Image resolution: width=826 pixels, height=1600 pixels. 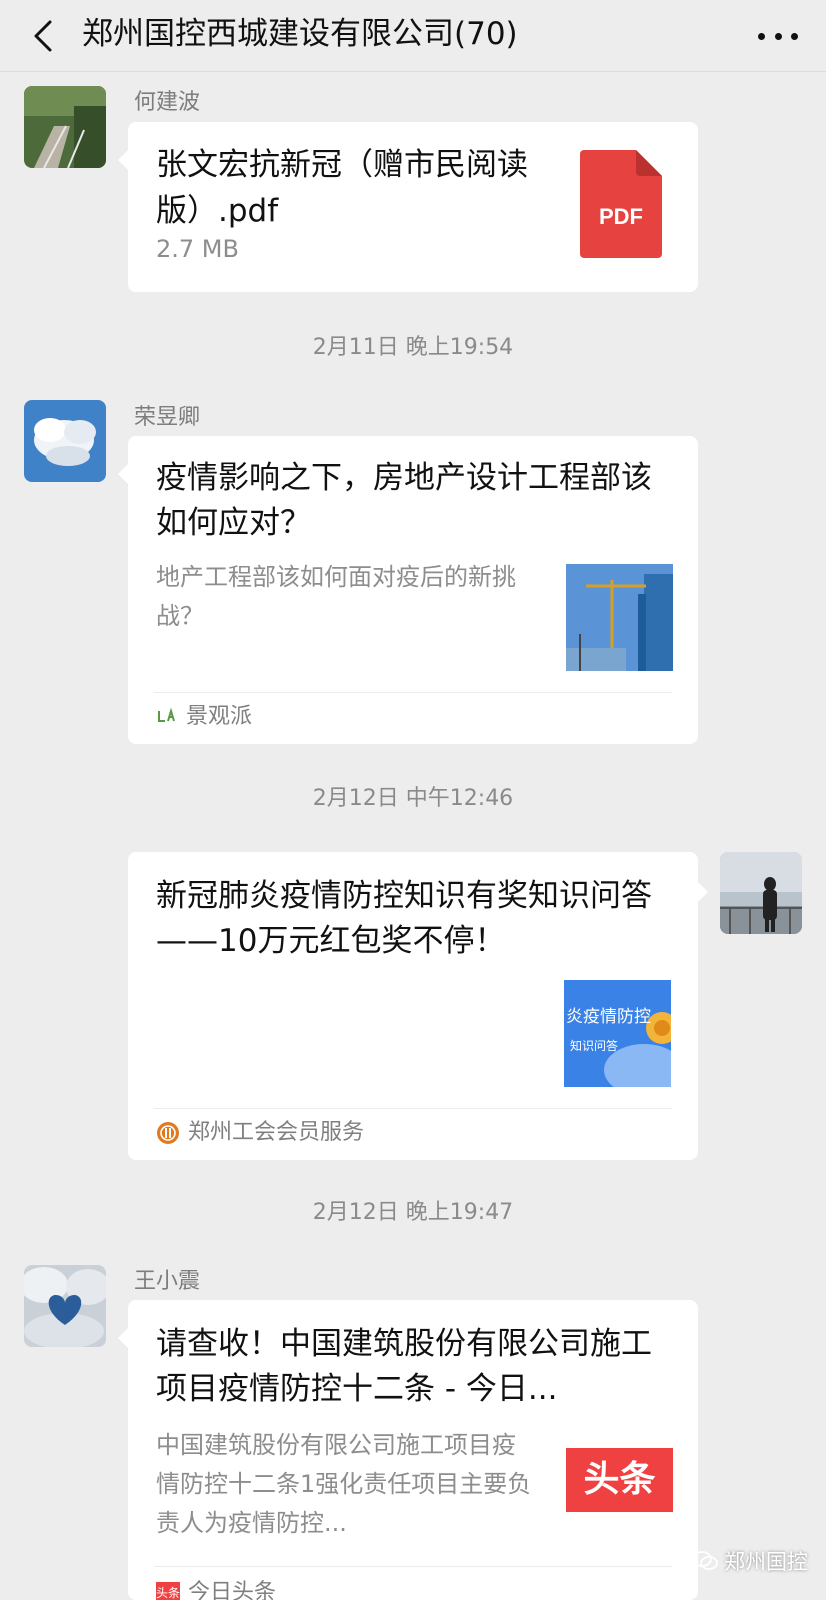 I want to click on article-thumbnail, so click(x=619, y=617).